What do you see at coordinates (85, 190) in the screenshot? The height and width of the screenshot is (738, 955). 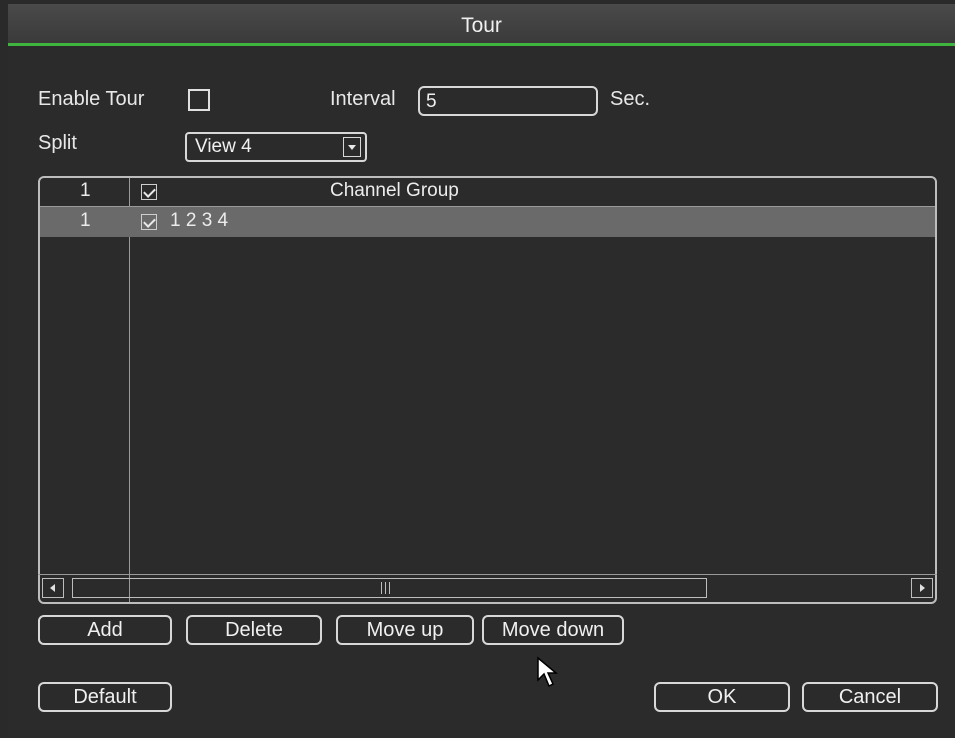 I see `header-index: 1` at bounding box center [85, 190].